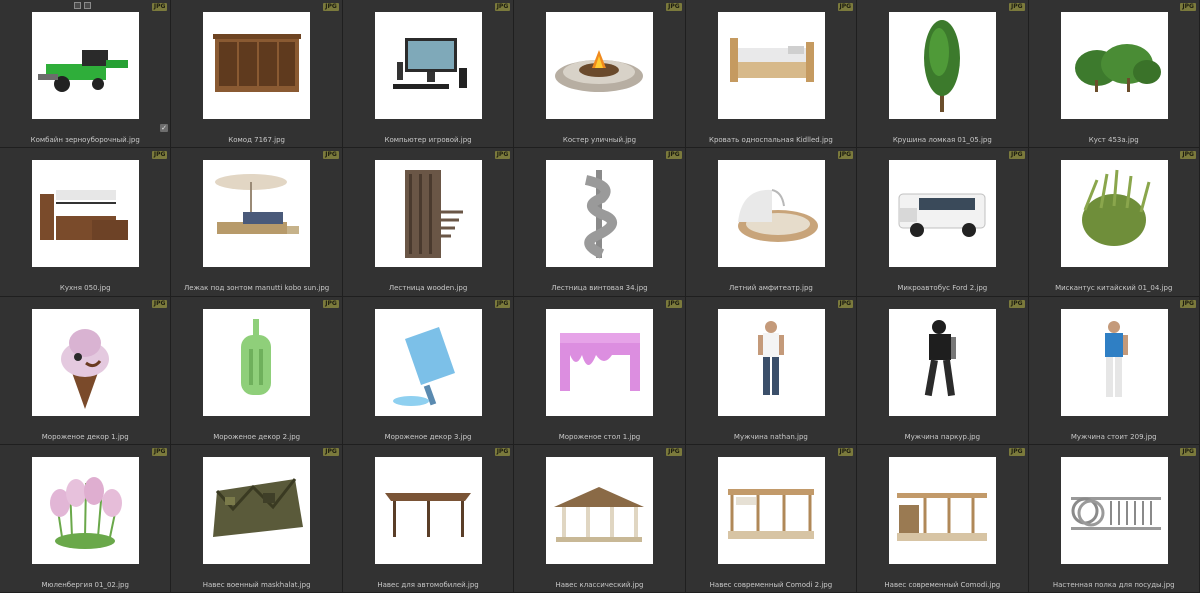 The image size is (1200, 593). I want to click on file-tile: JPG Лестница wooden.jpg, so click(428, 222).